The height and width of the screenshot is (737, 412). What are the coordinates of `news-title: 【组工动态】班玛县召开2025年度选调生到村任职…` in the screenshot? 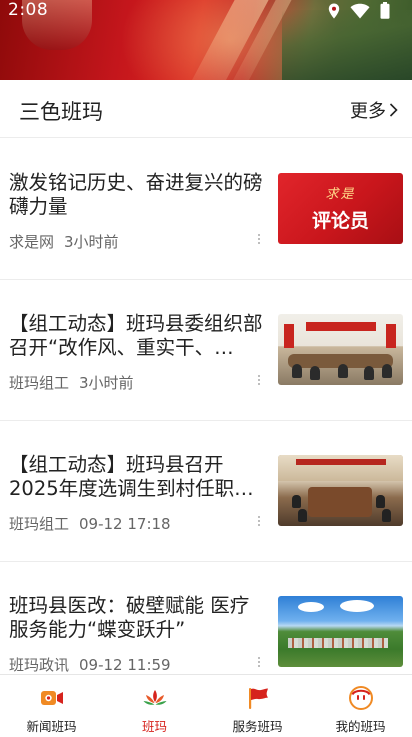 It's located at (131, 476).